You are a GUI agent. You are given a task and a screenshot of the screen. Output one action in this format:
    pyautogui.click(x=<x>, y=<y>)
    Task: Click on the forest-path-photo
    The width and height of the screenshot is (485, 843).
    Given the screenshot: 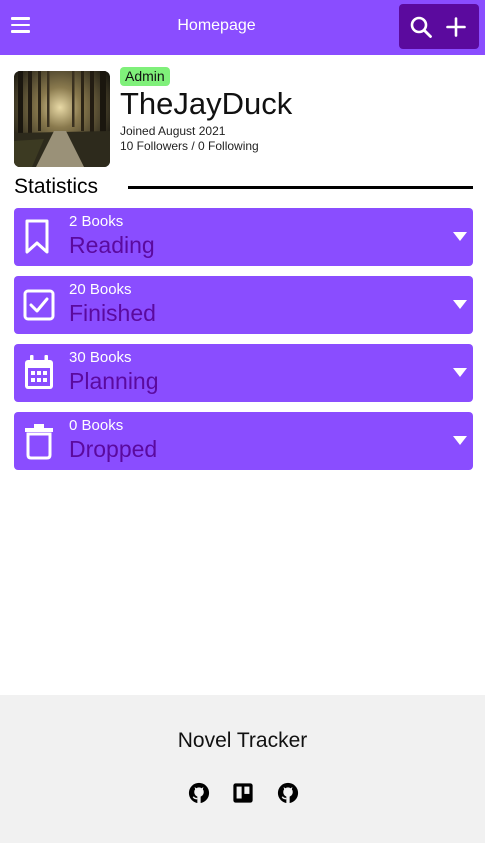 What is the action you would take?
    pyautogui.click(x=62, y=119)
    